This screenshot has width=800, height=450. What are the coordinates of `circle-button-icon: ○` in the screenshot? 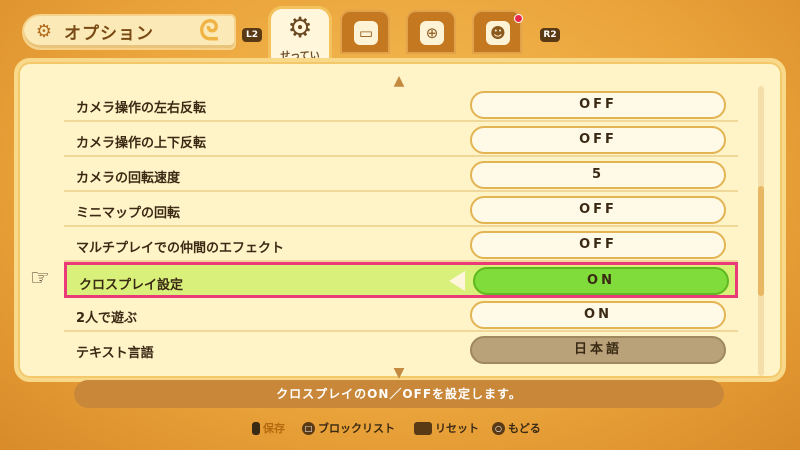 It's located at (498, 428).